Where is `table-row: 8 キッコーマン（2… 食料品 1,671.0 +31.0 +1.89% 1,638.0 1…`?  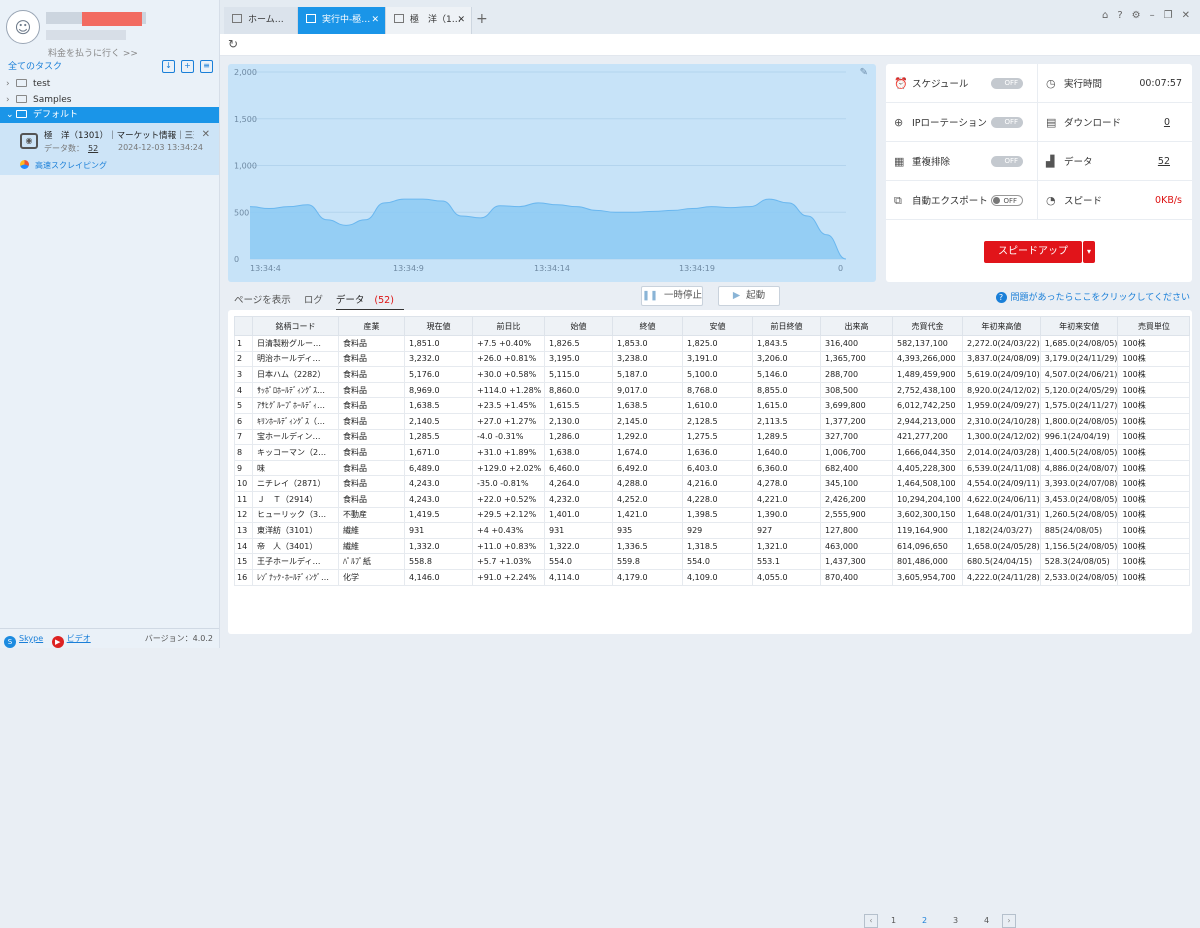
table-row: 8 キッコーマン（2… 食料品 1,671.0 +31.0 +1.89% 1,638.0 1… is located at coordinates (712, 452).